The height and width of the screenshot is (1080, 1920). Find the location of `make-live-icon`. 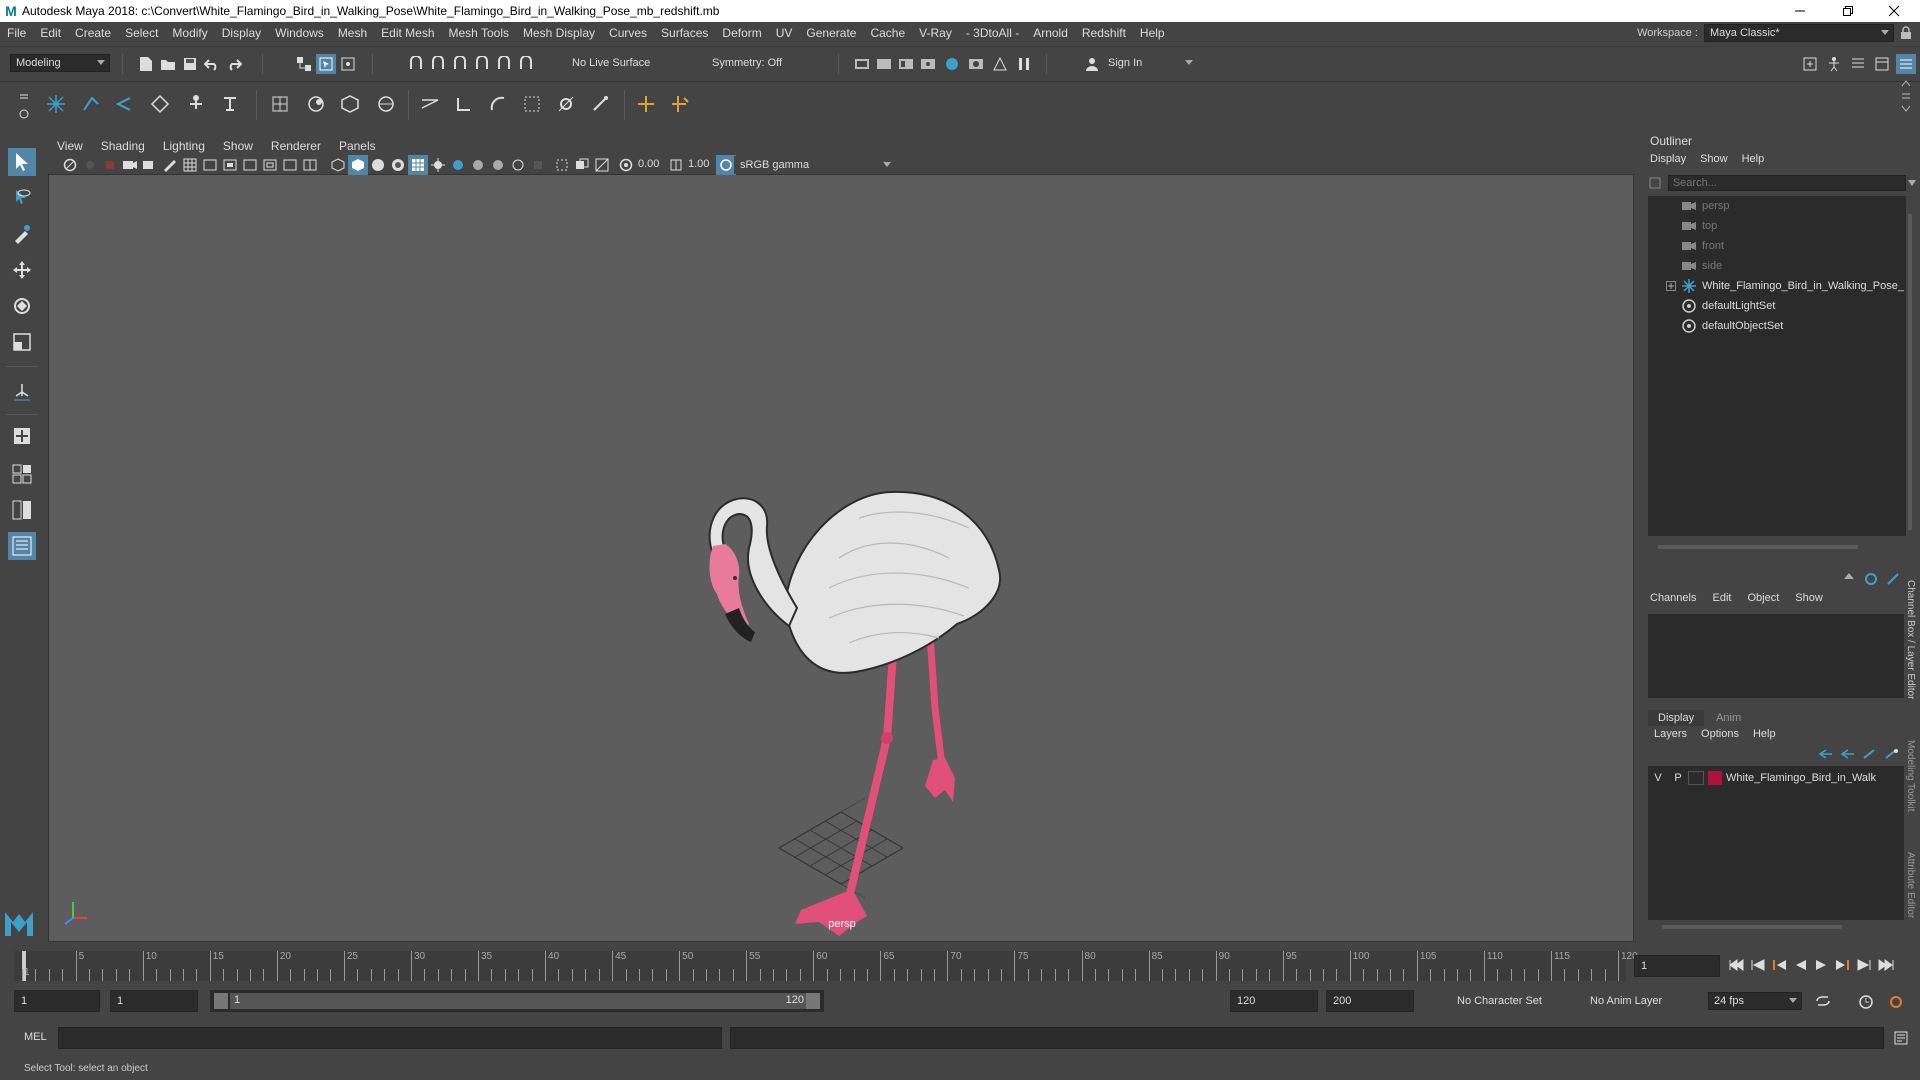

make-live-icon is located at coordinates (526, 64).